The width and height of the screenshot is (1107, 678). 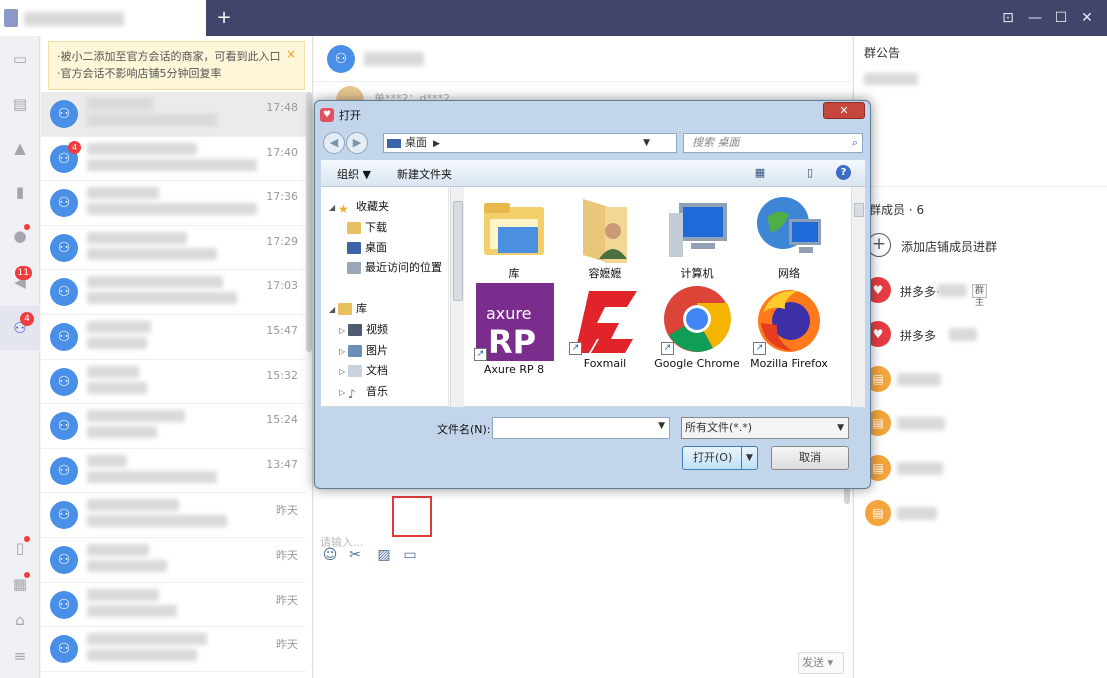 I want to click on conversation-item: ⚇ 17:48, so click(x=173, y=114).